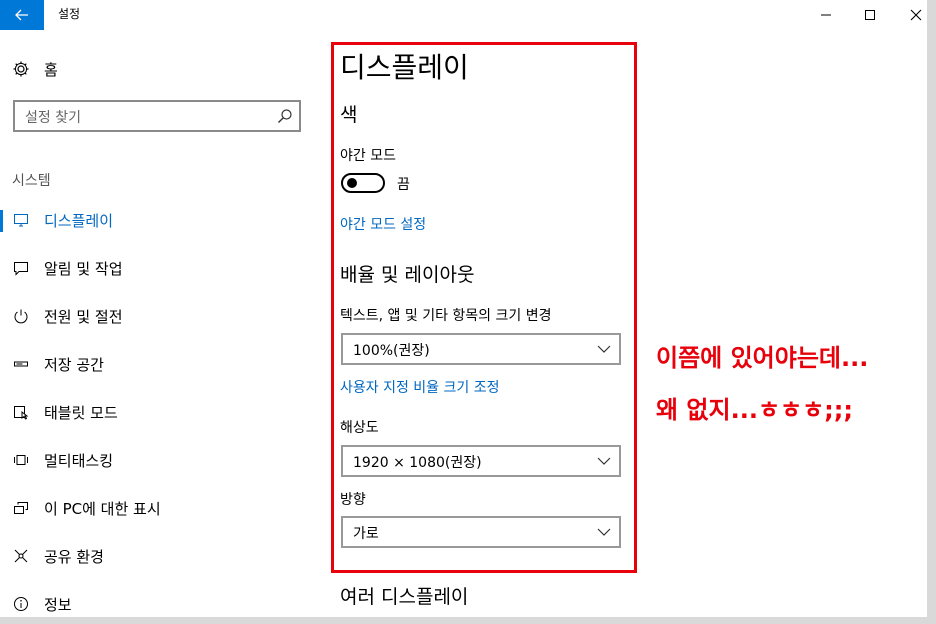 The width and height of the screenshot is (936, 624). Describe the element at coordinates (353, 500) in the screenshot. I see `orientation-label: 방향` at that location.